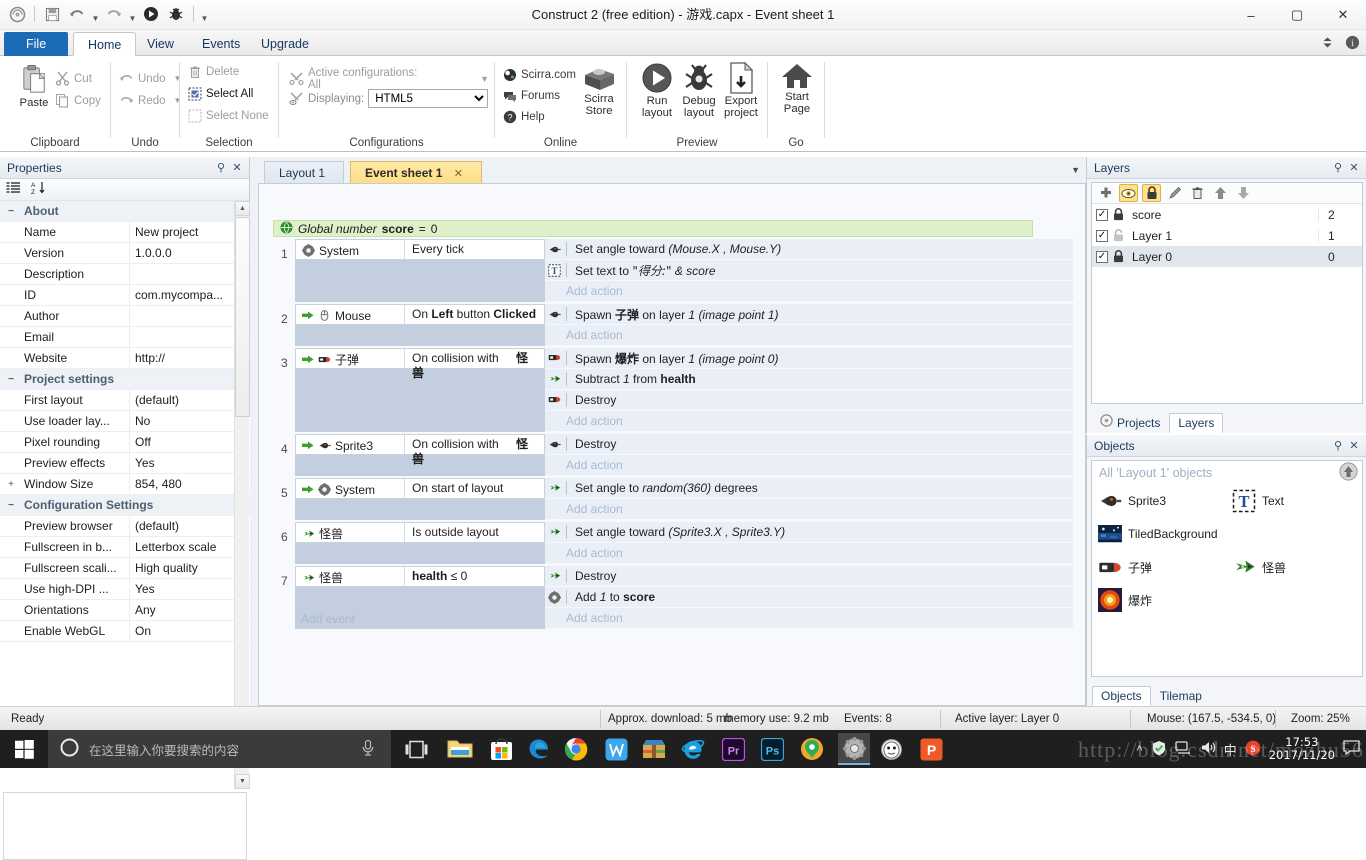 Image resolution: width=1366 pixels, height=860 pixels. Describe the element at coordinates (809, 379) in the screenshot. I see `action-row: Subtract 1 from health` at that location.